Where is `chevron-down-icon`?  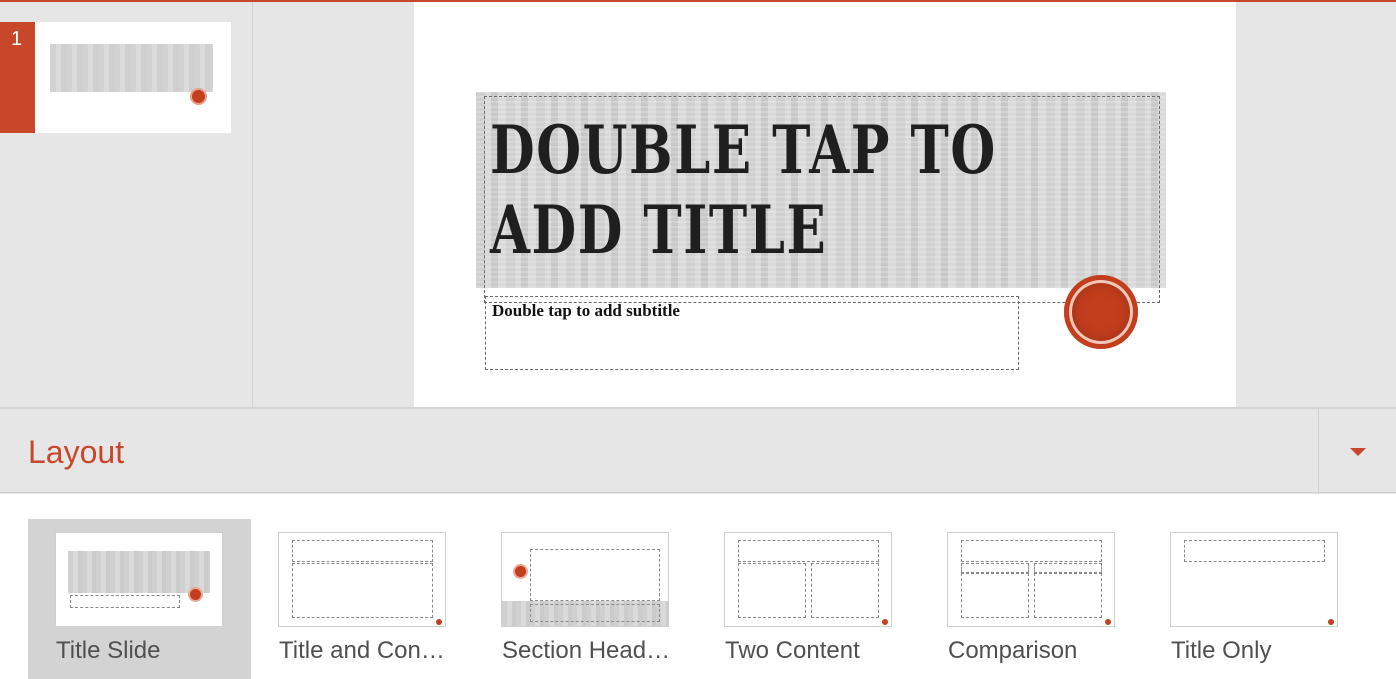
chevron-down-icon is located at coordinates (1358, 452).